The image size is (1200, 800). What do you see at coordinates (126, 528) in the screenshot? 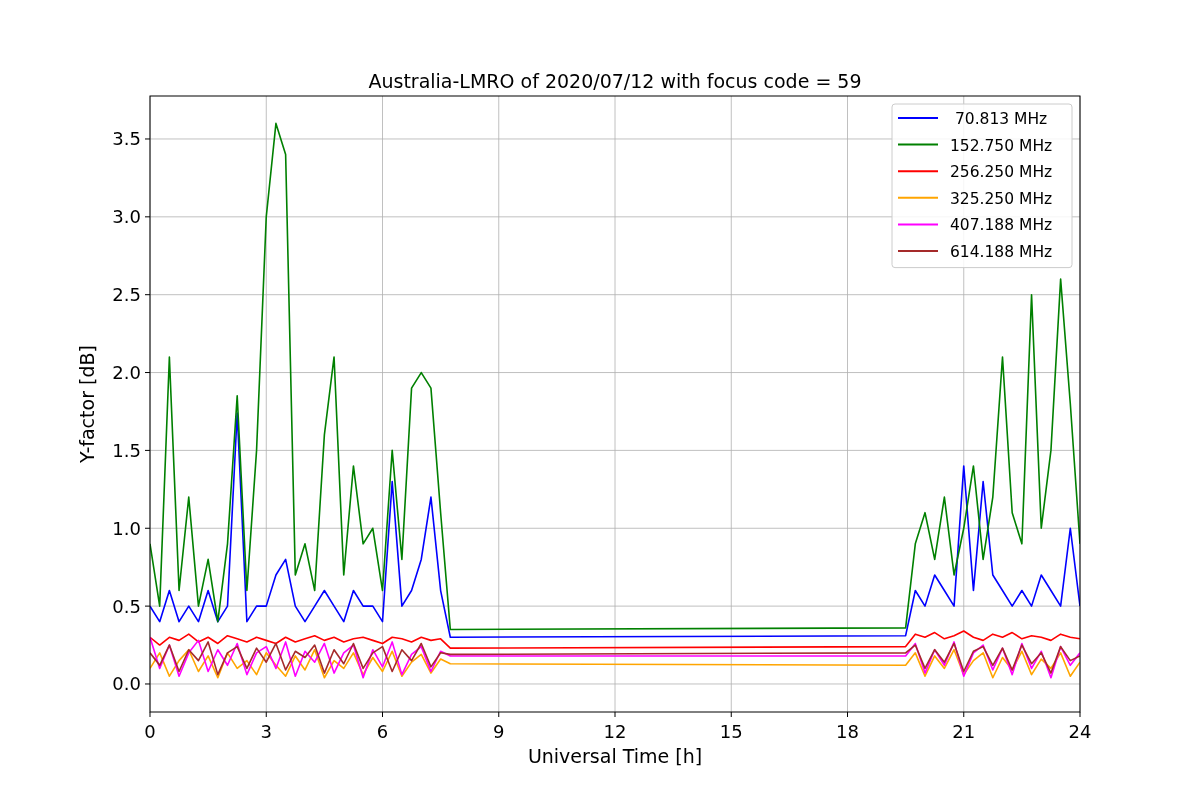
I see `y-tick-label: 1.0` at bounding box center [126, 528].